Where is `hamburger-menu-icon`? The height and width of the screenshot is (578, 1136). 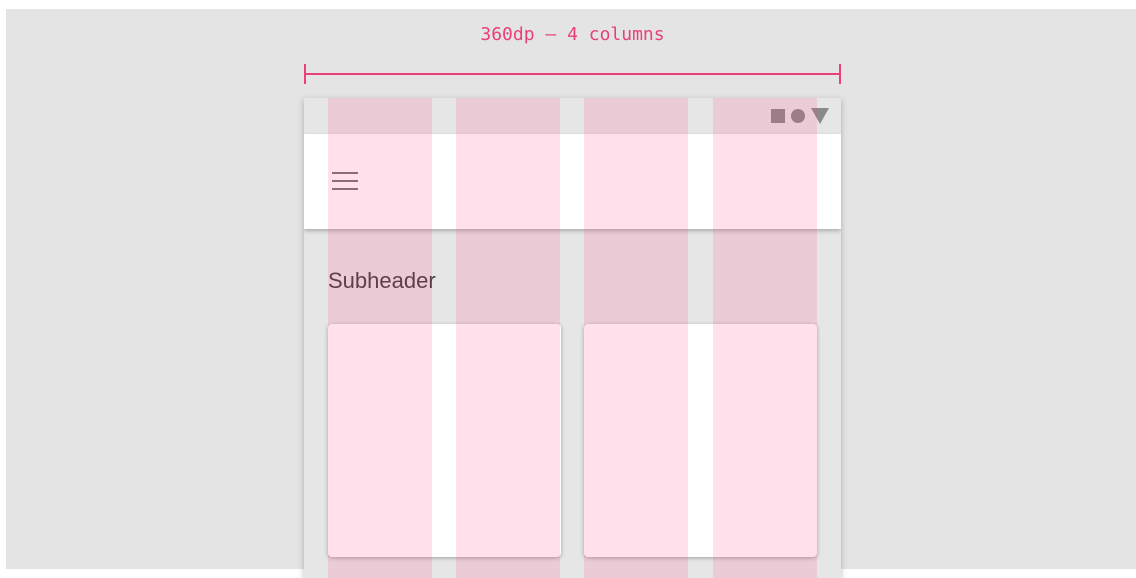
hamburger-menu-icon is located at coordinates (345, 182).